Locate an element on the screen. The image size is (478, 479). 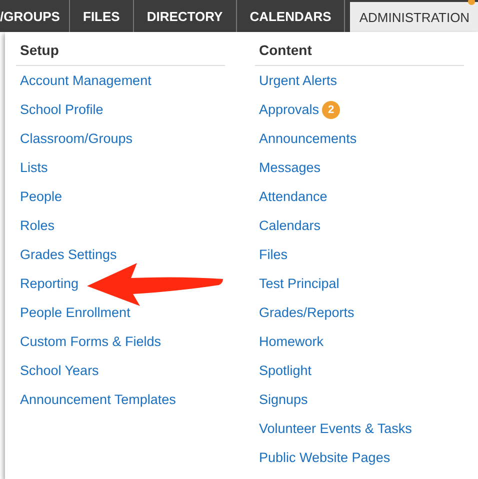
menu-link: Classroom/Groups is located at coordinates (76, 138).